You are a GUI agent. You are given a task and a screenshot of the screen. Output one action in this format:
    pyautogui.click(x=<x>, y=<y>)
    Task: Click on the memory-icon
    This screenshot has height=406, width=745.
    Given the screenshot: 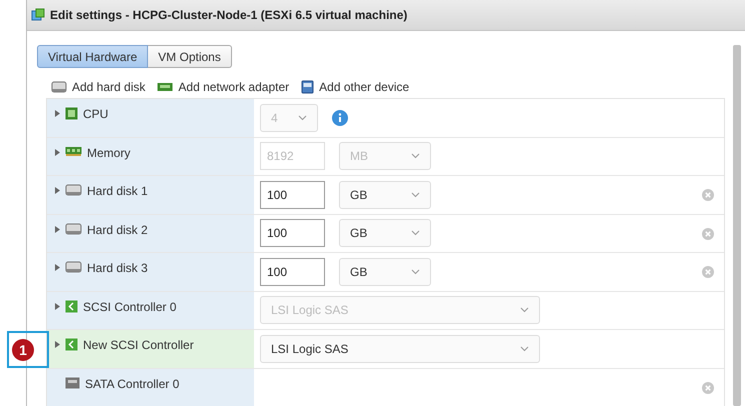 What is the action you would take?
    pyautogui.click(x=73, y=151)
    